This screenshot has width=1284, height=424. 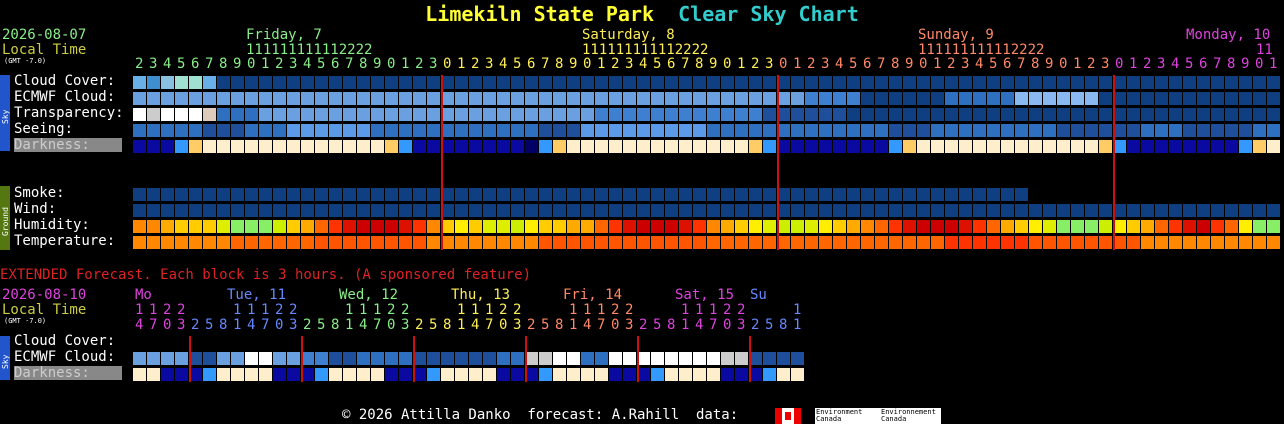 I want to click on label-temperature: Temperature:, so click(x=65, y=241).